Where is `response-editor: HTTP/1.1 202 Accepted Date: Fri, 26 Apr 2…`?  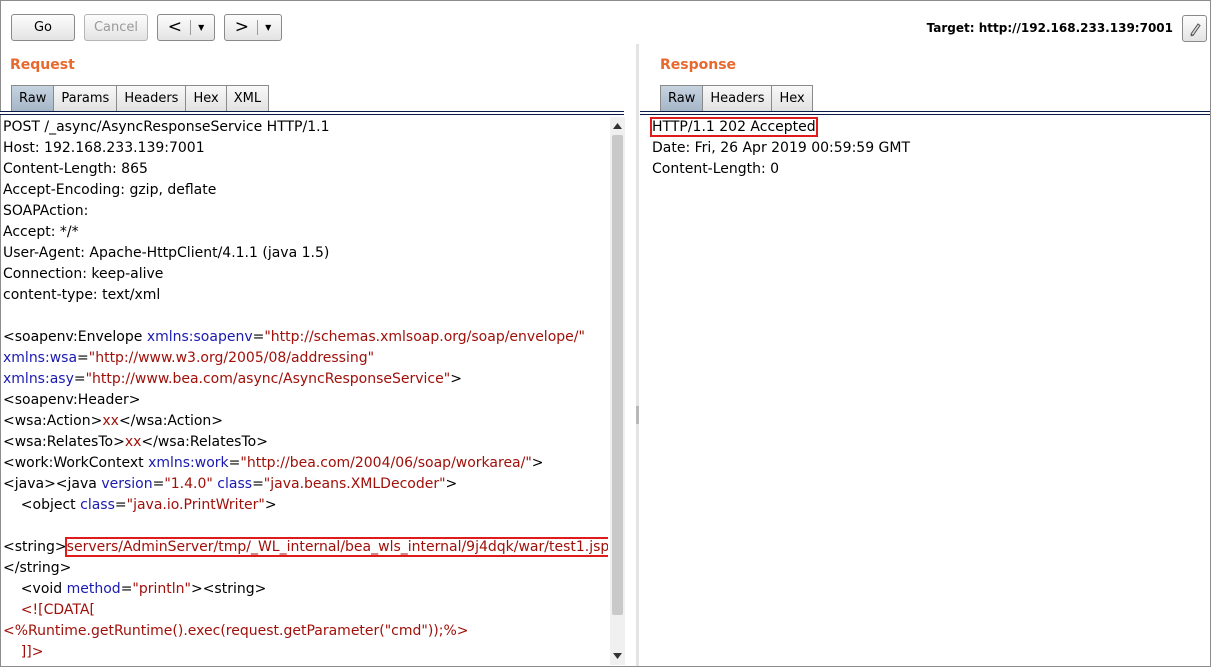
response-editor: HTTP/1.1 202 Accepted Date: Fri, 26 Apr 2… is located at coordinates (926, 167).